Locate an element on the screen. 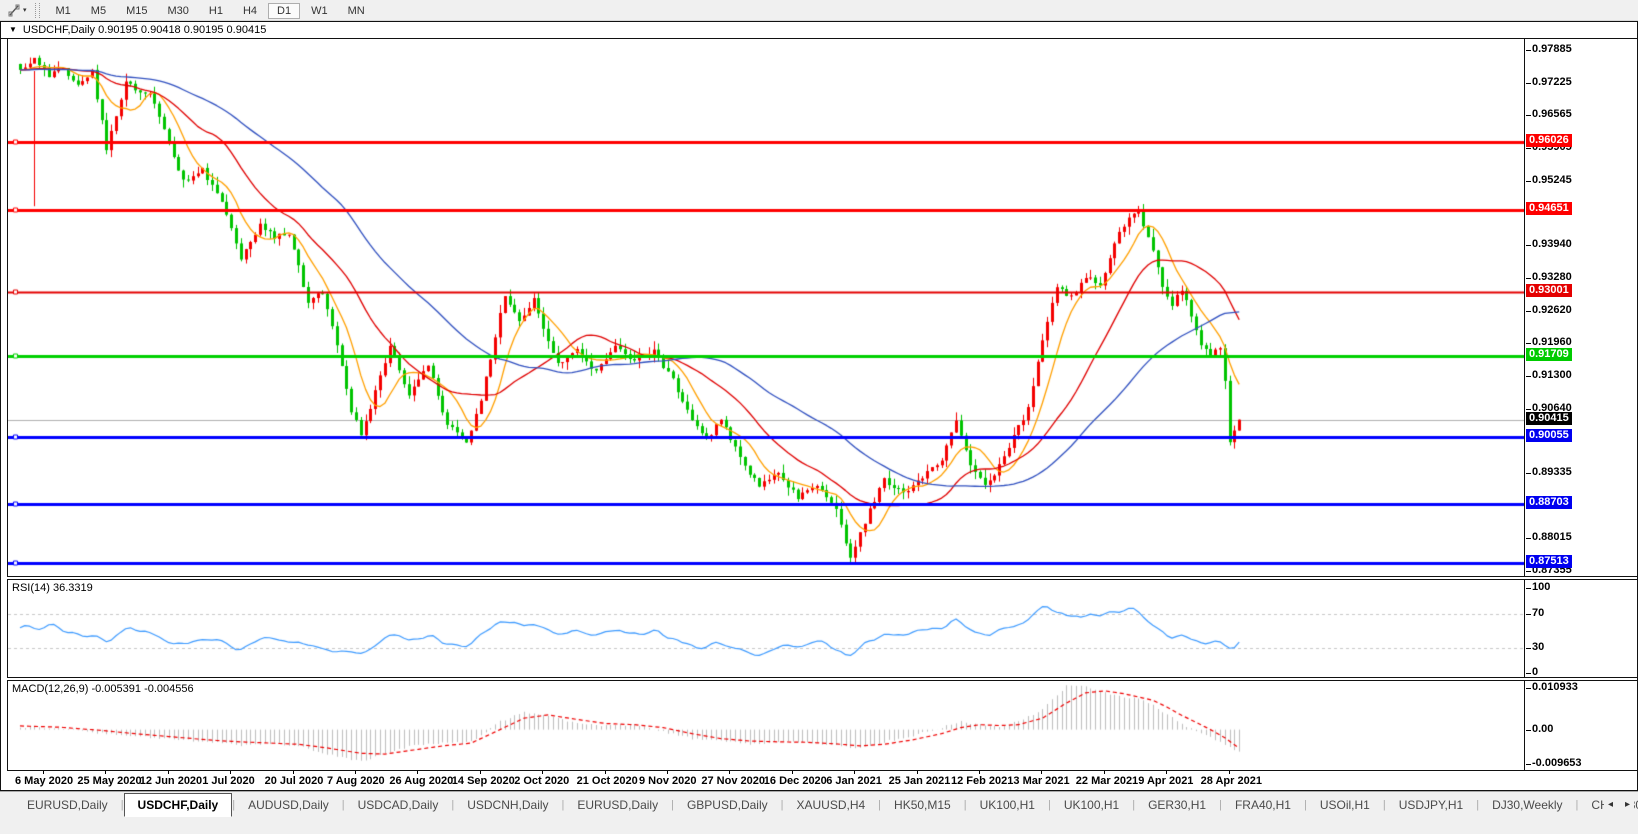  date-label: 16 Dec 2020 is located at coordinates (795, 781).